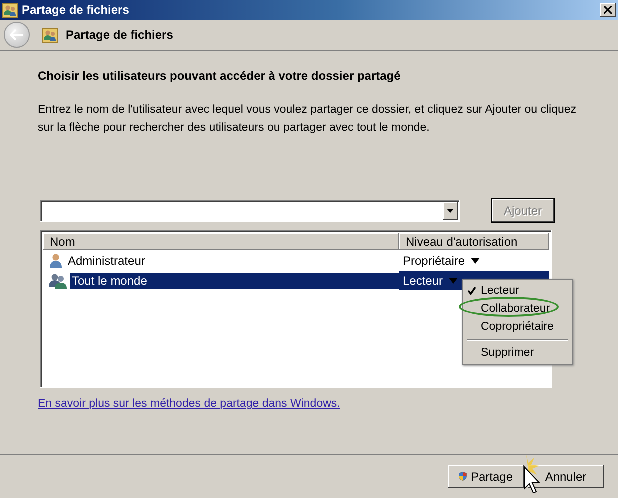 The height and width of the screenshot is (498, 618). I want to click on instructions: Entrez le nom de l'utilisateur avec lequel vous voulez partager ce dossier, et cliquez sur Ajouter ou cliquez sur la flèche pour rechercher des utilisateurs ou partager avec tout le monde., so click(308, 119).